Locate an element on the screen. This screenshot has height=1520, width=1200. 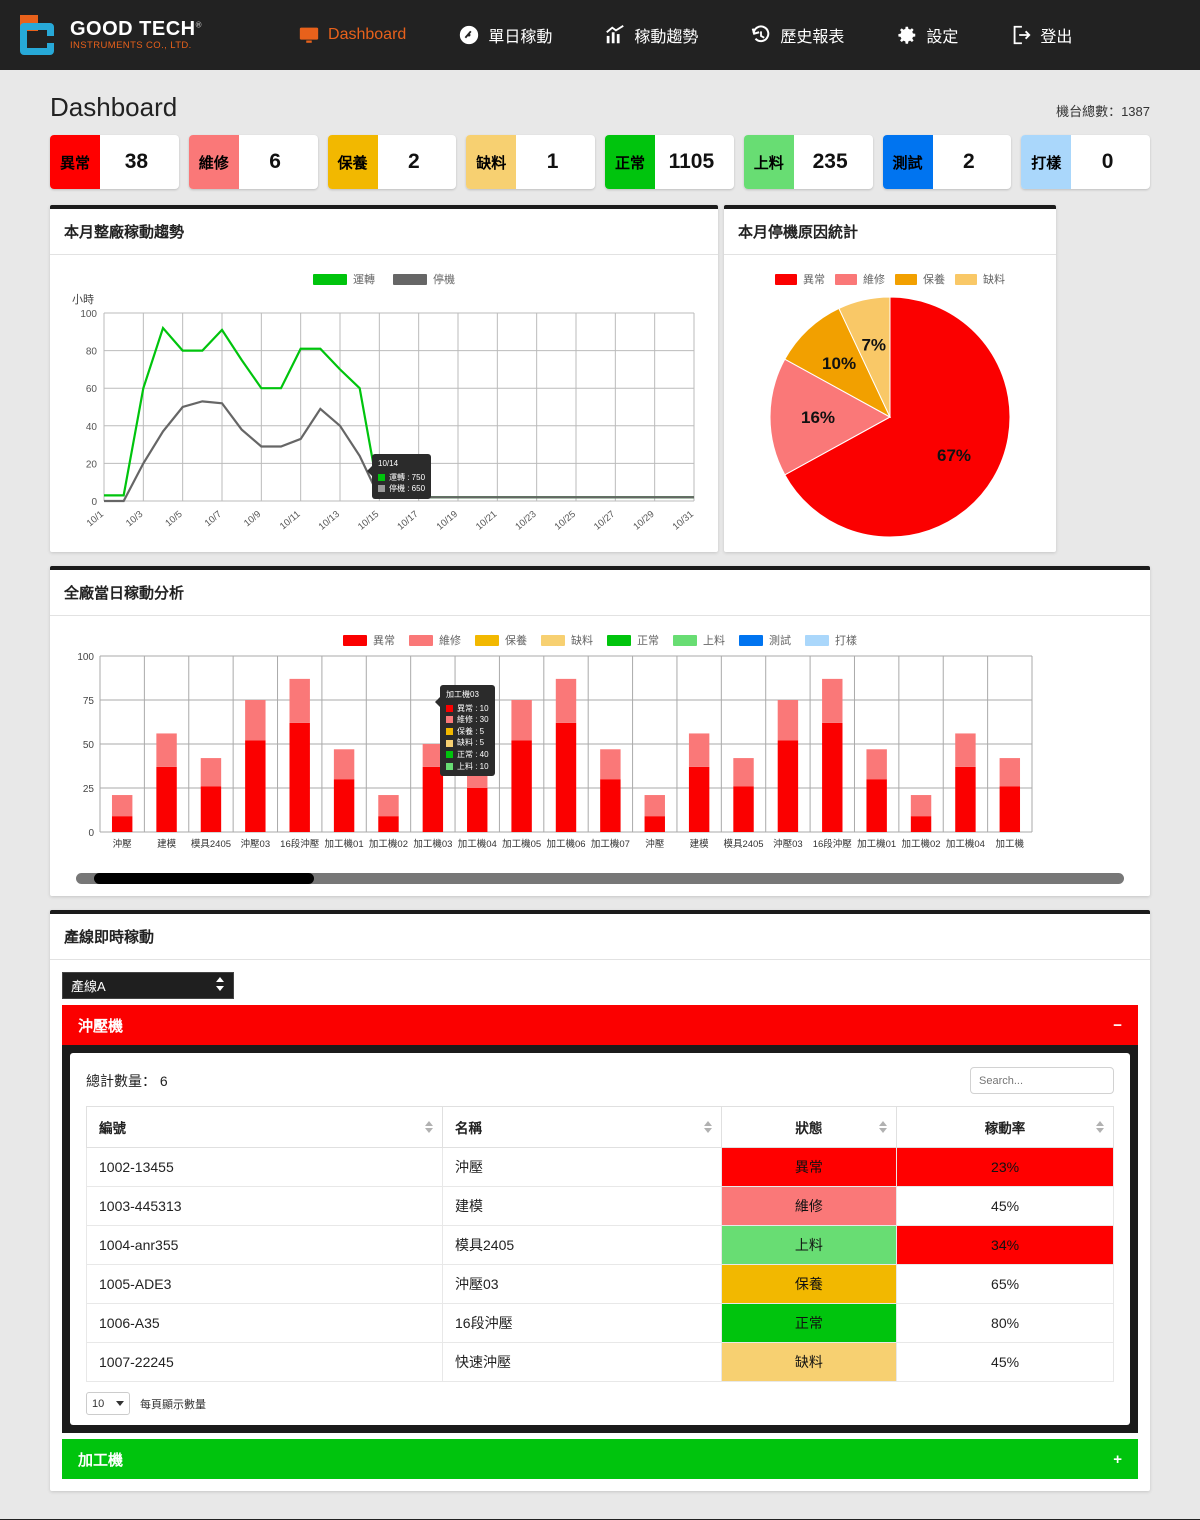
status-card-正常: 正常 1105 is located at coordinates (669, 162).